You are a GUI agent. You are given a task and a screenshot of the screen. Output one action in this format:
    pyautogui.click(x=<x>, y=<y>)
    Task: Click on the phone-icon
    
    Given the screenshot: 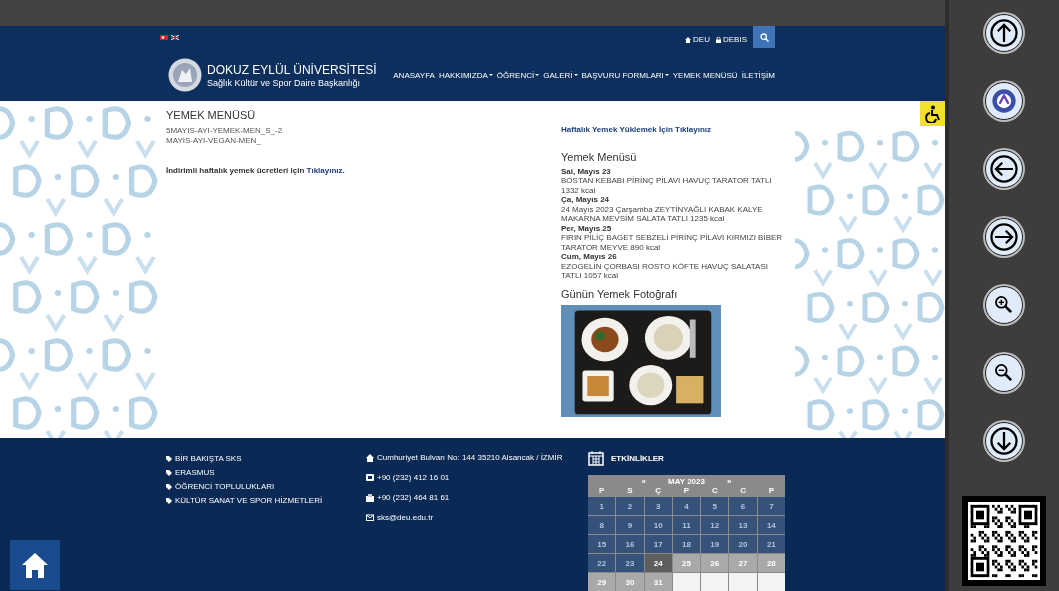 What is the action you would take?
    pyautogui.click(x=370, y=477)
    